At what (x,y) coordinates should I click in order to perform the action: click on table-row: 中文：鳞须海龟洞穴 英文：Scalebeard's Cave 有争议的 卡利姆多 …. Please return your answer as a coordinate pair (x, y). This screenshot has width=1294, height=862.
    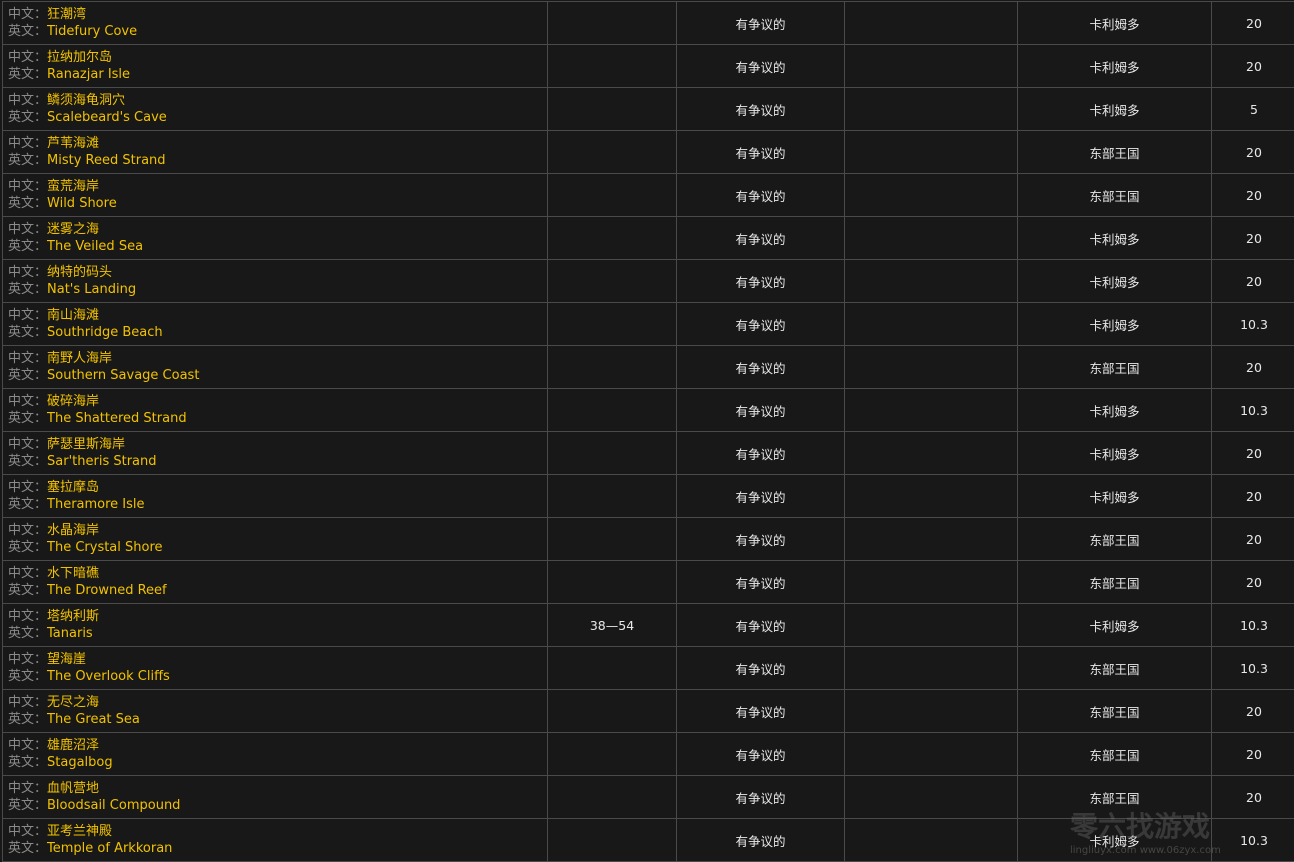
    Looking at the image, I should click on (648, 109).